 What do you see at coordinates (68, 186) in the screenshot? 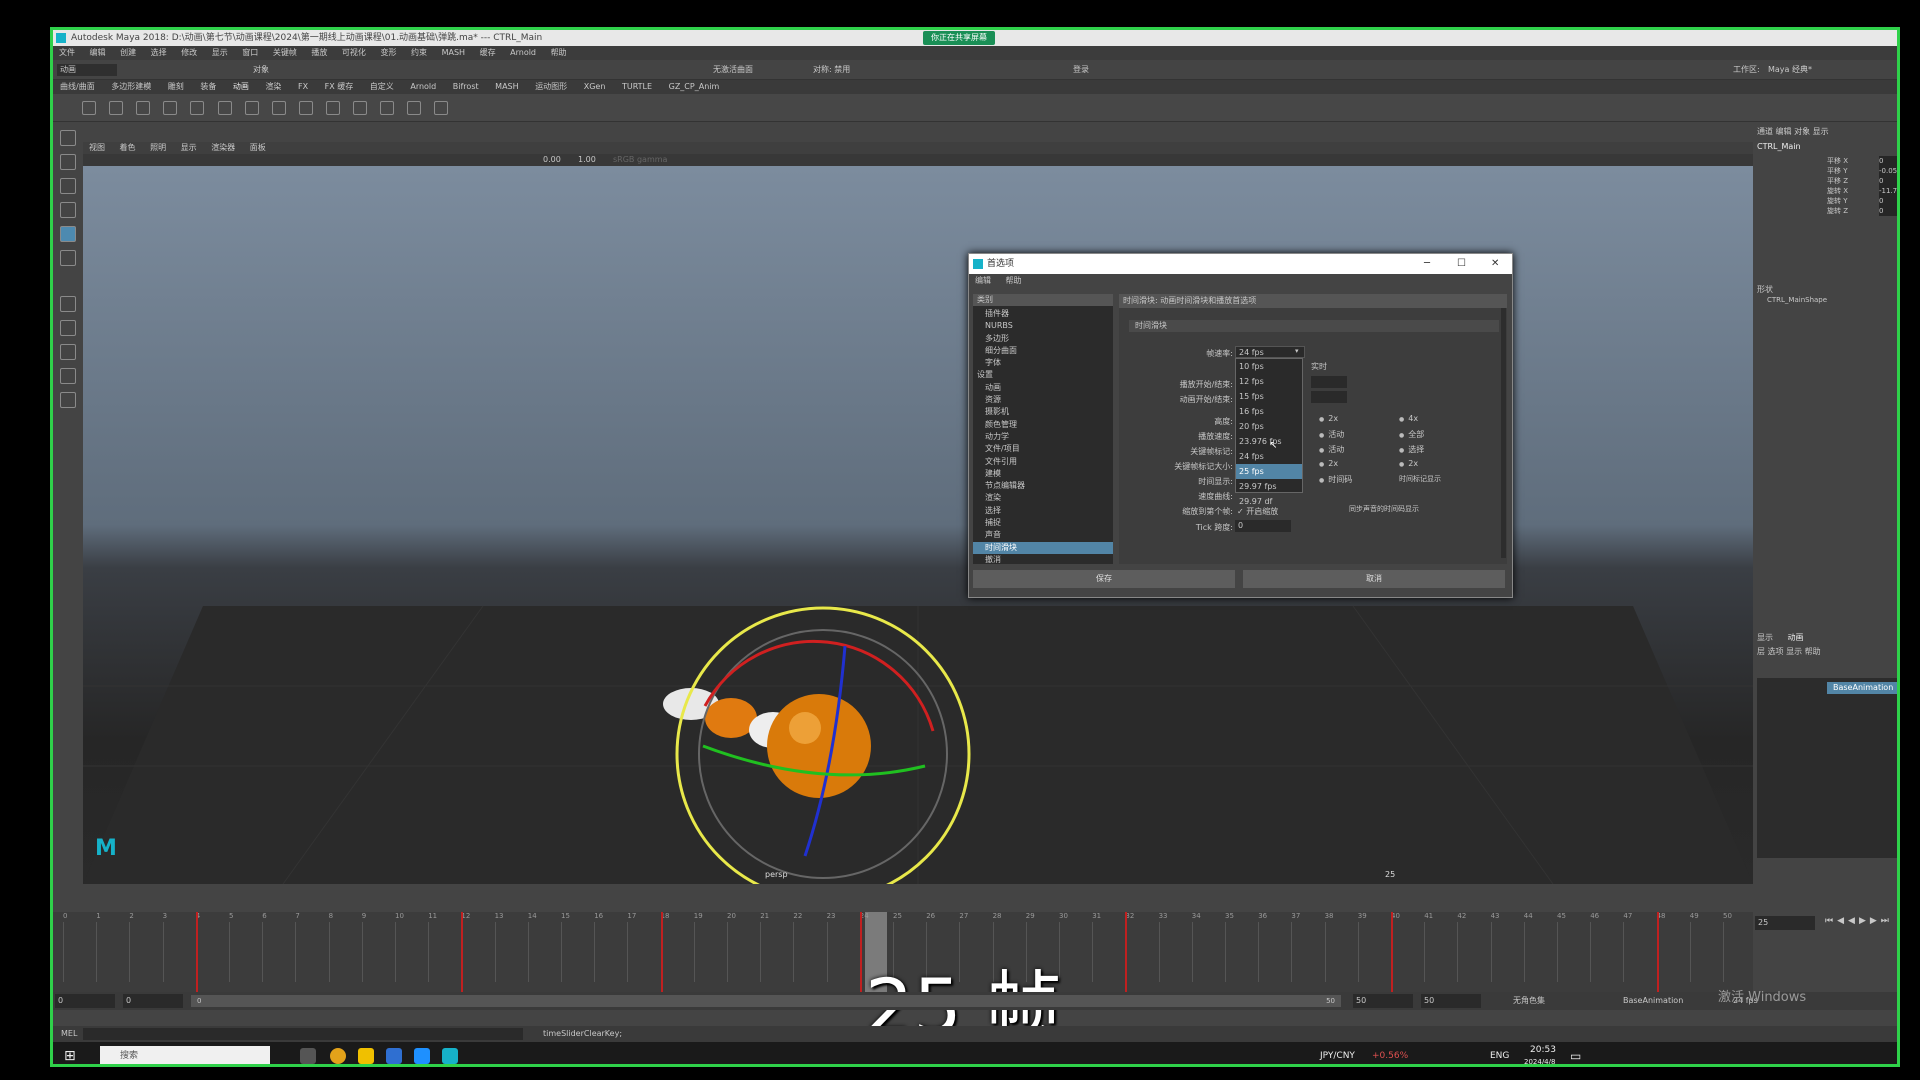
I see `paint-select-icon` at bounding box center [68, 186].